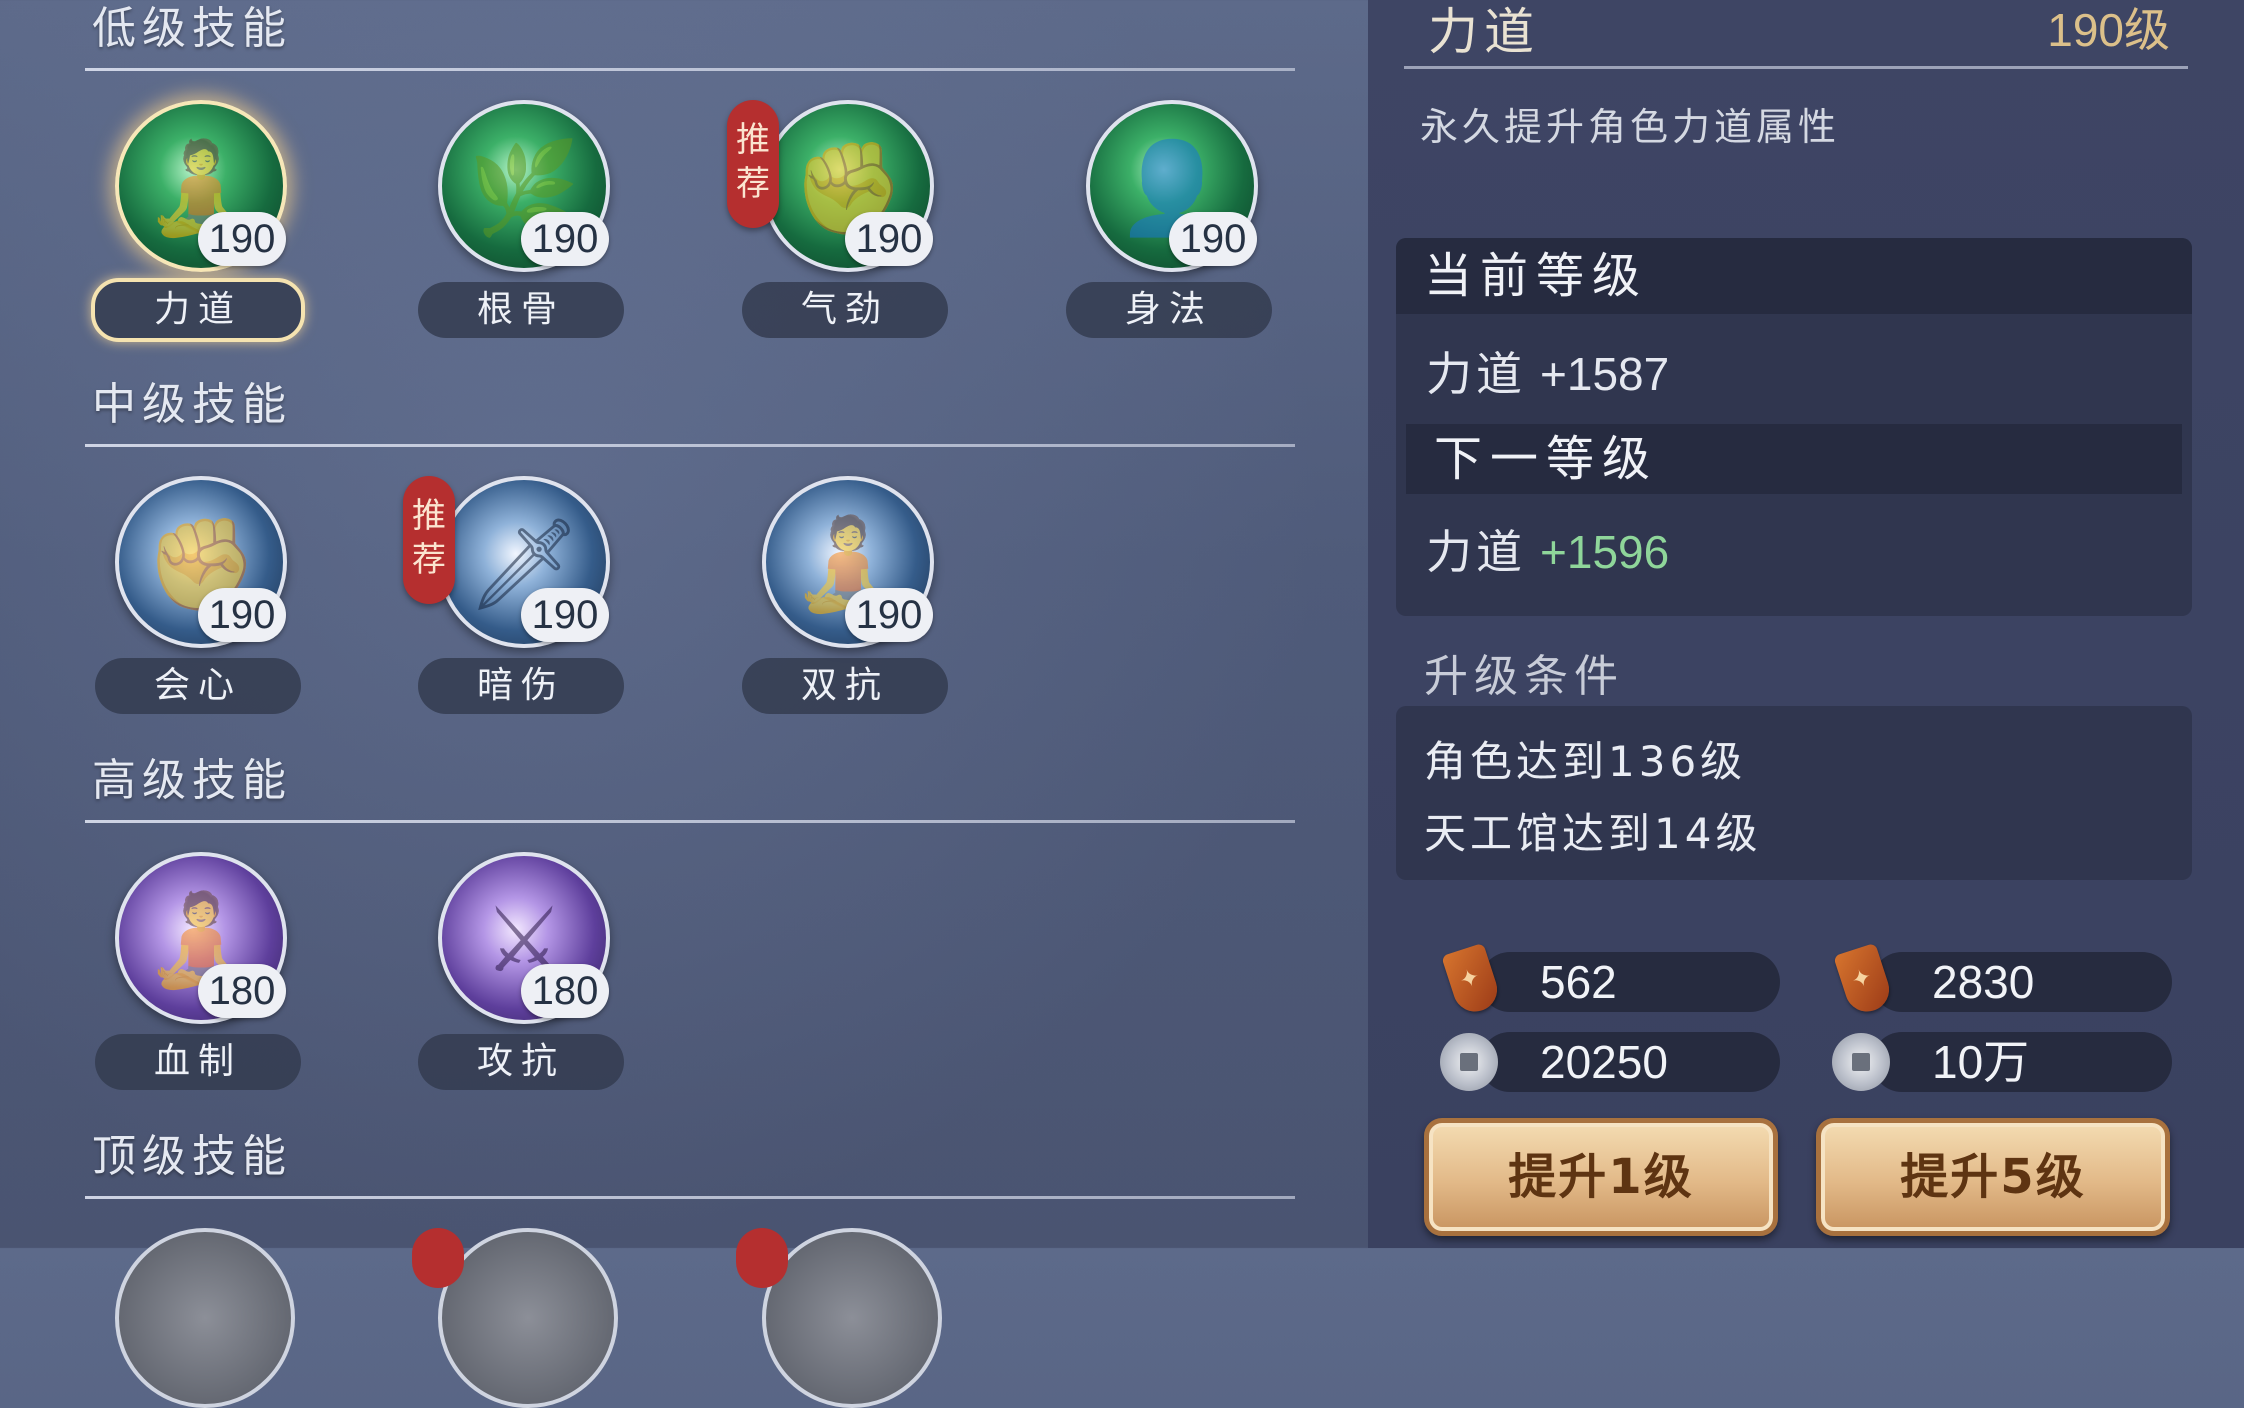 This screenshot has width=2244, height=1408. I want to click on skill-name: 双抗, so click(845, 686).